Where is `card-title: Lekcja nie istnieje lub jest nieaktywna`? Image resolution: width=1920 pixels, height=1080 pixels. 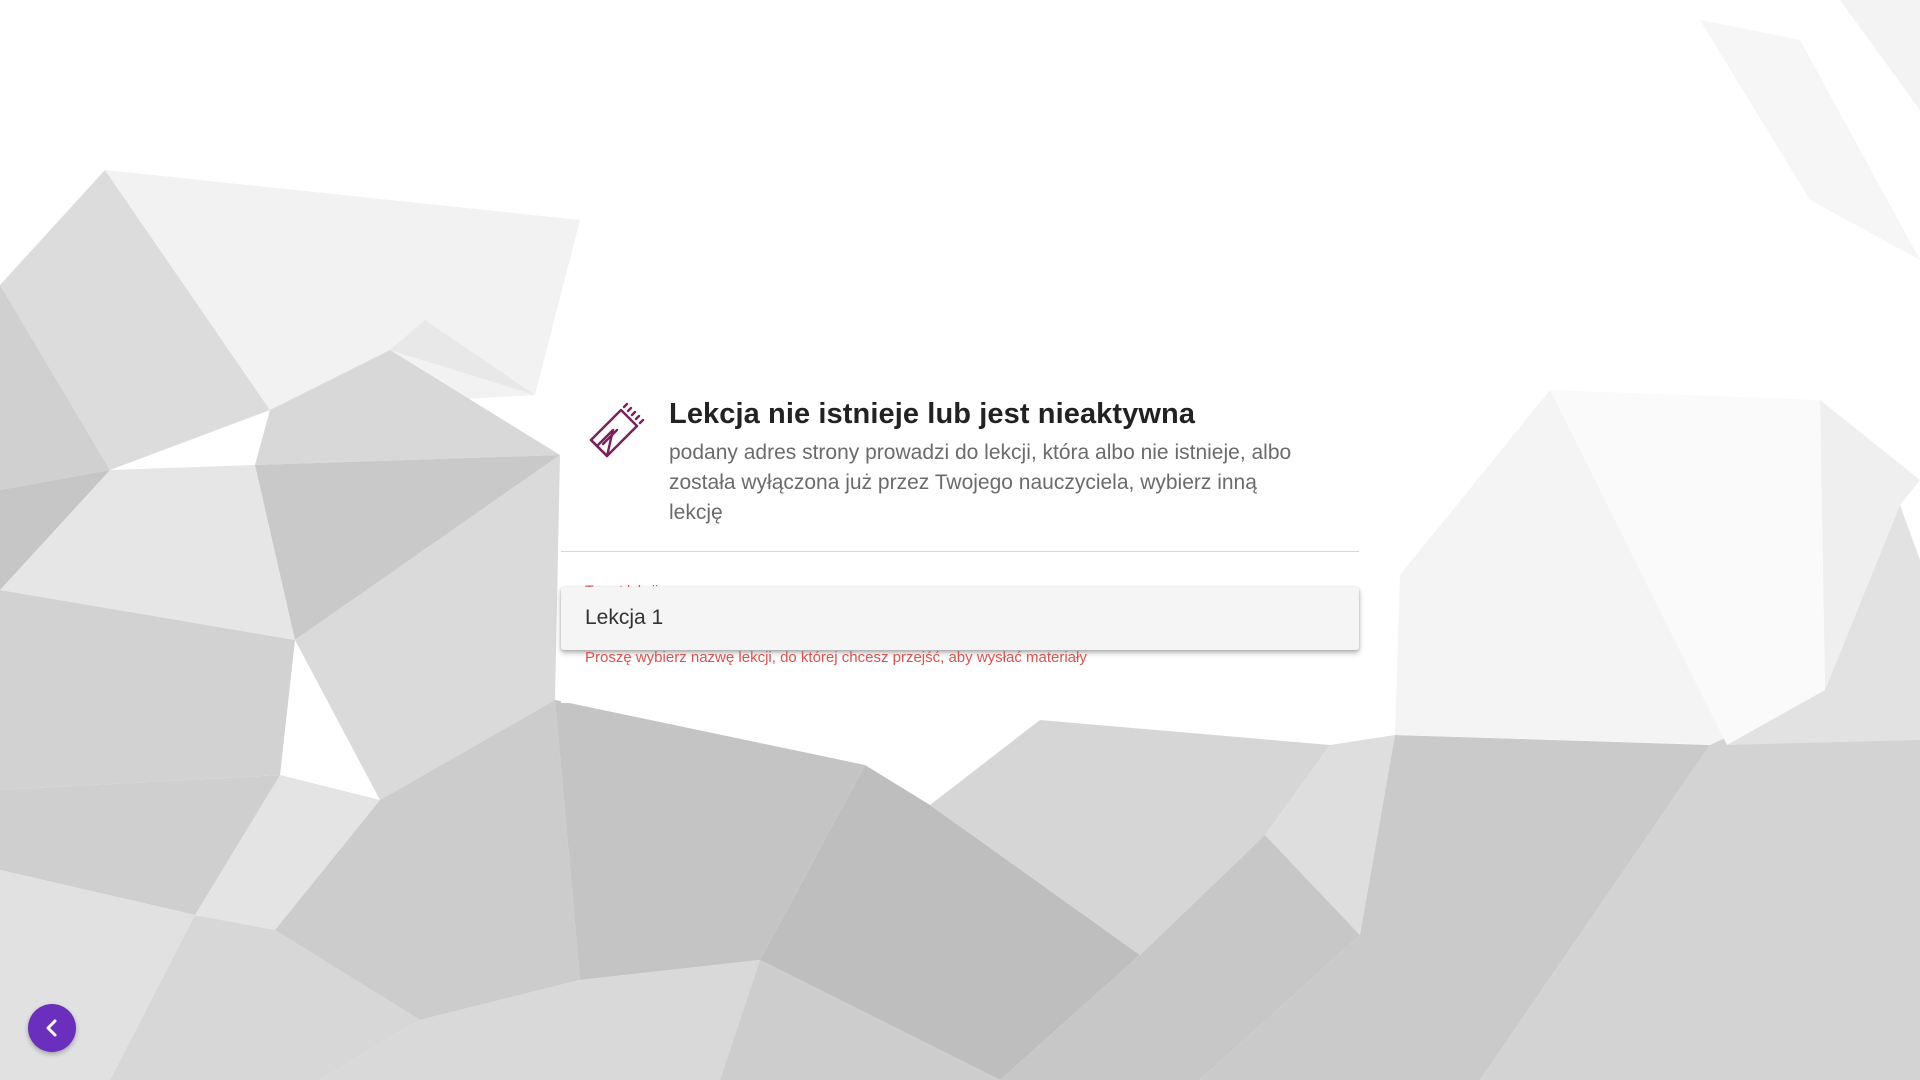
card-title: Lekcja nie istnieje lub jest nieaktywna is located at coordinates (932, 414).